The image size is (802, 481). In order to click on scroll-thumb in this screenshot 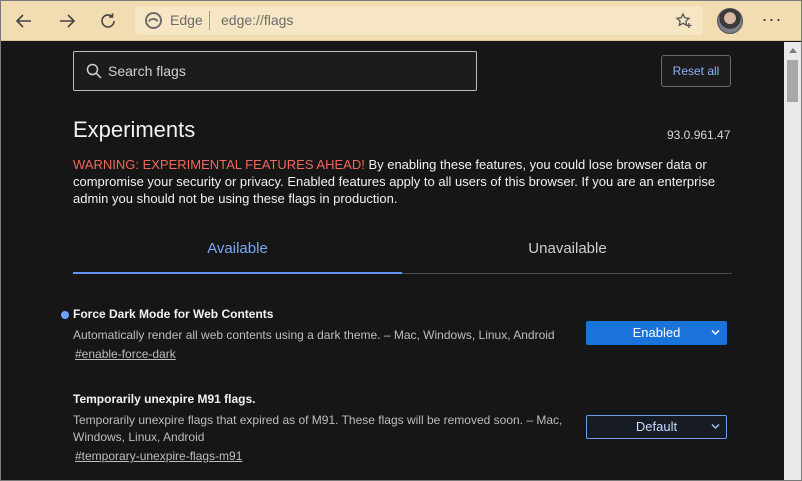, I will do `click(792, 81)`.